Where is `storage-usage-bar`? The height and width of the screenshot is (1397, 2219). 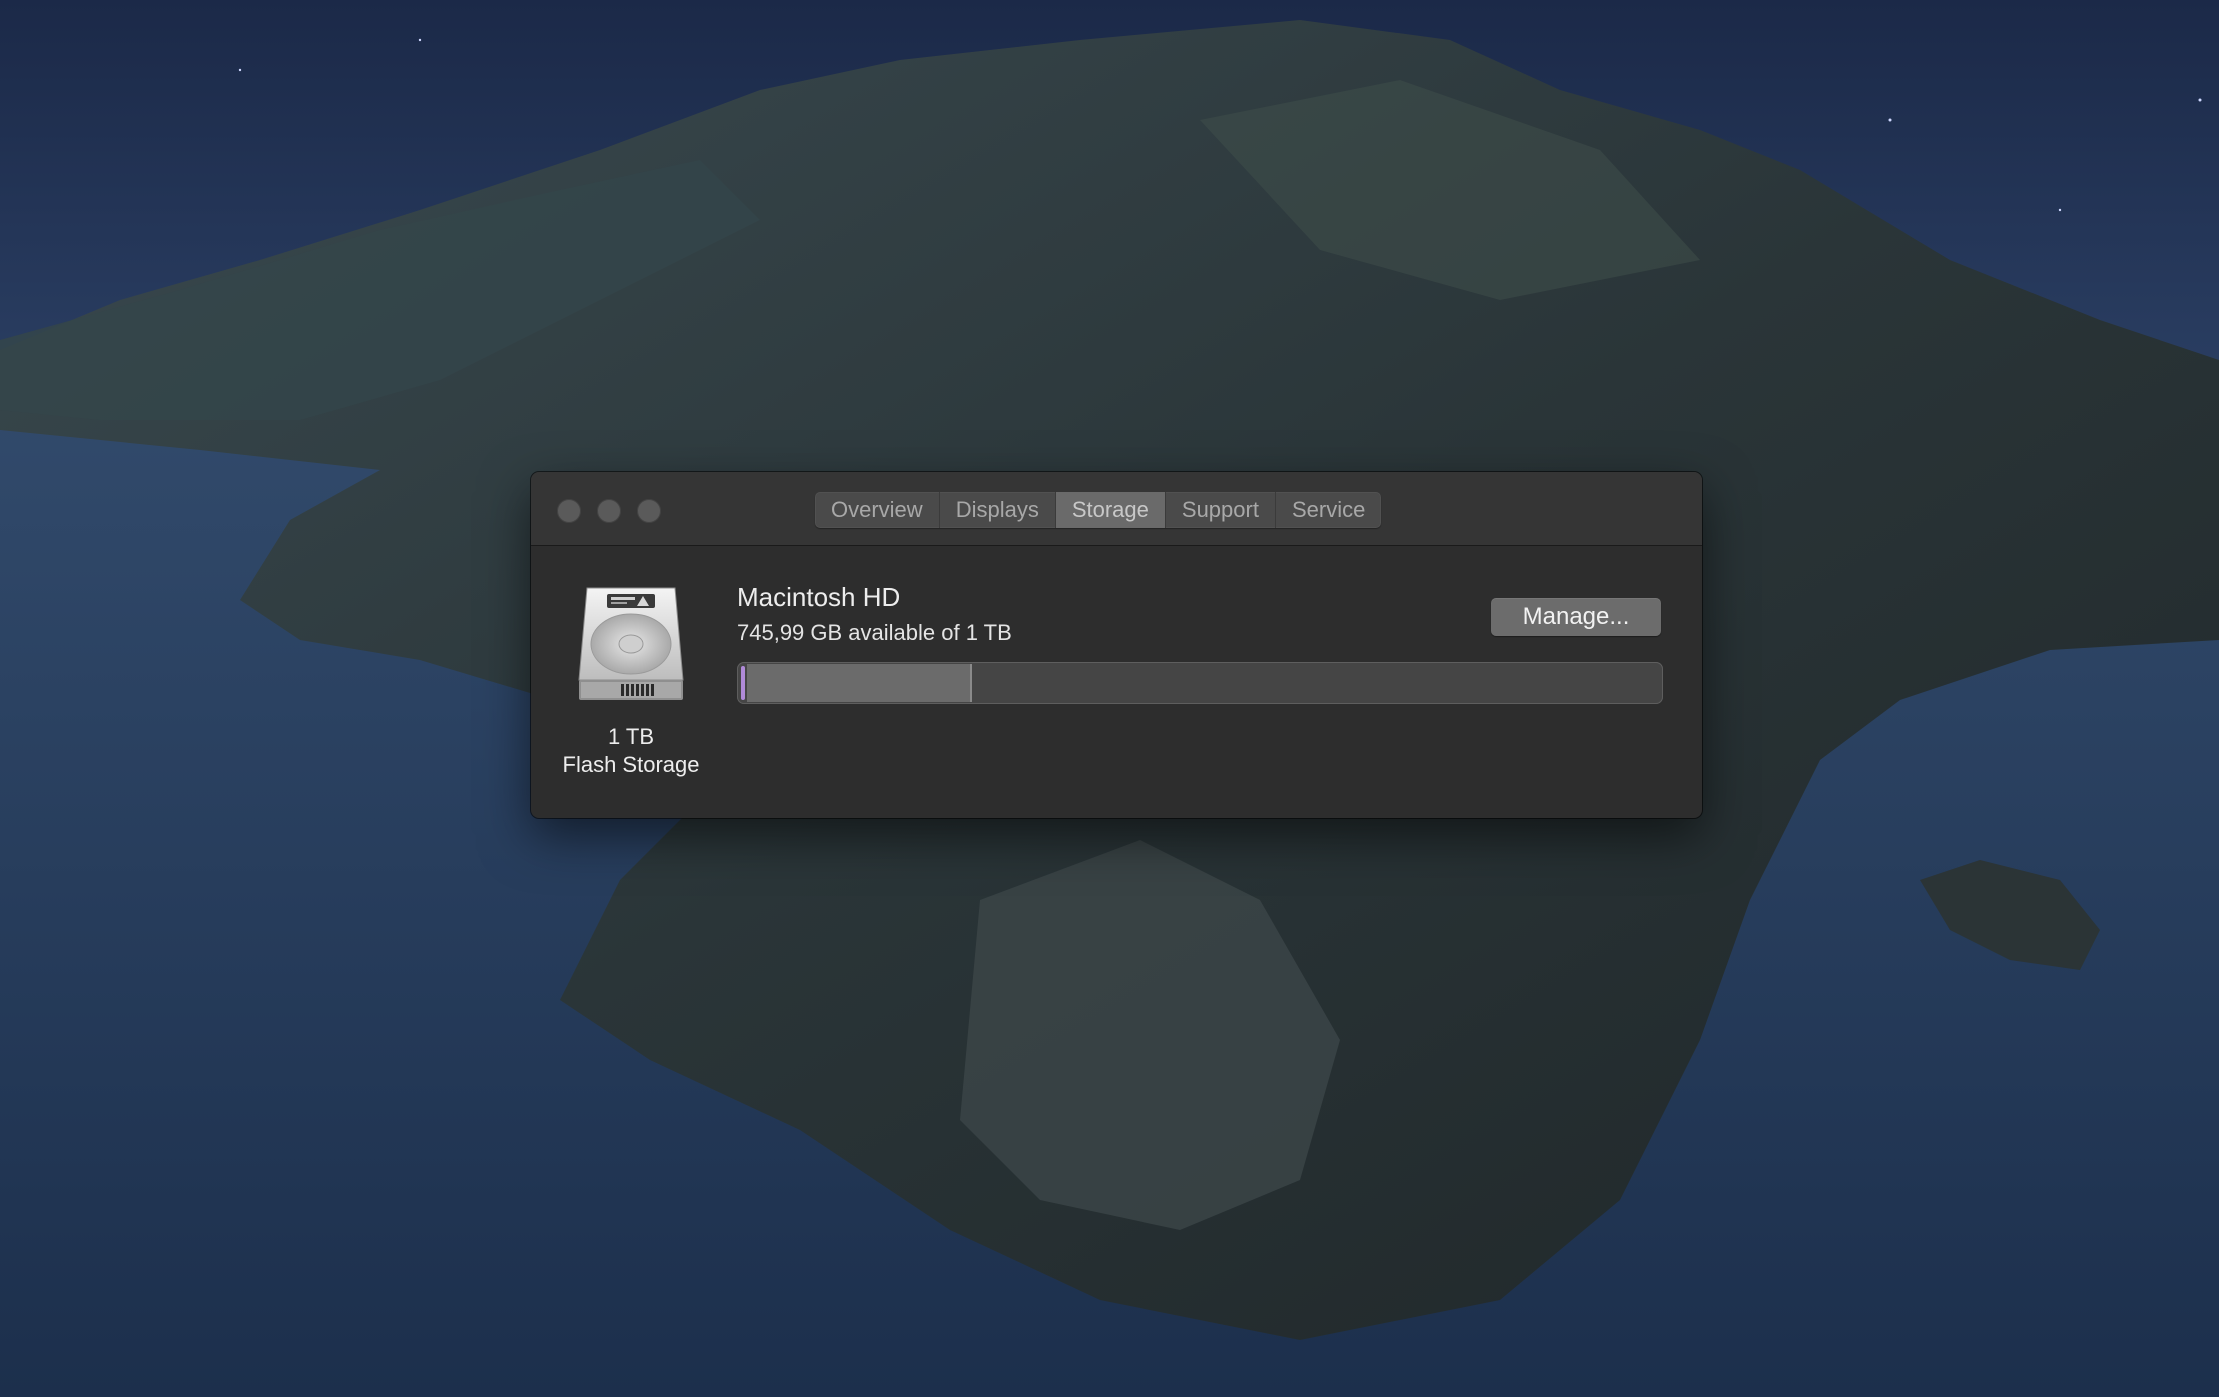
storage-usage-bar is located at coordinates (1200, 683).